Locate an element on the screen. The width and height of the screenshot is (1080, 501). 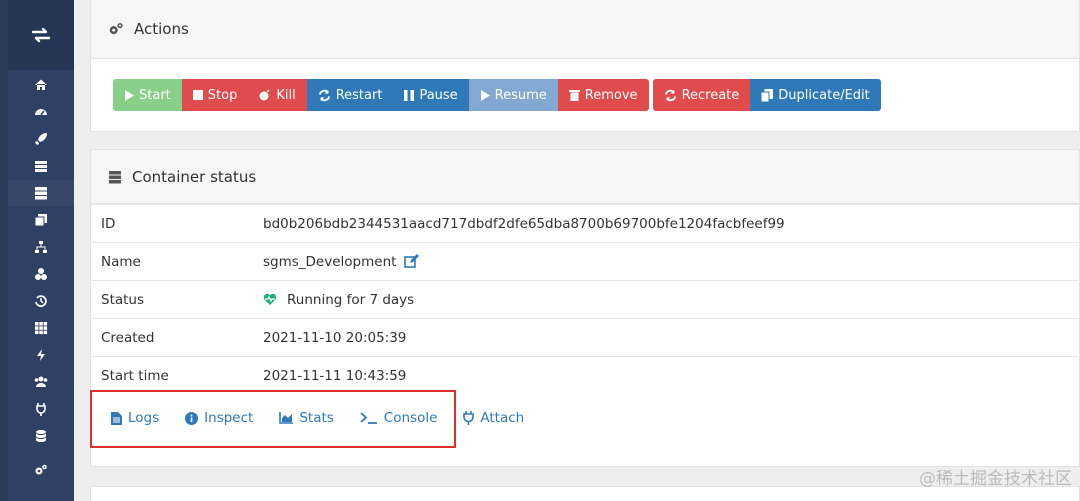
container-status-header: Container status is located at coordinates (585, 177).